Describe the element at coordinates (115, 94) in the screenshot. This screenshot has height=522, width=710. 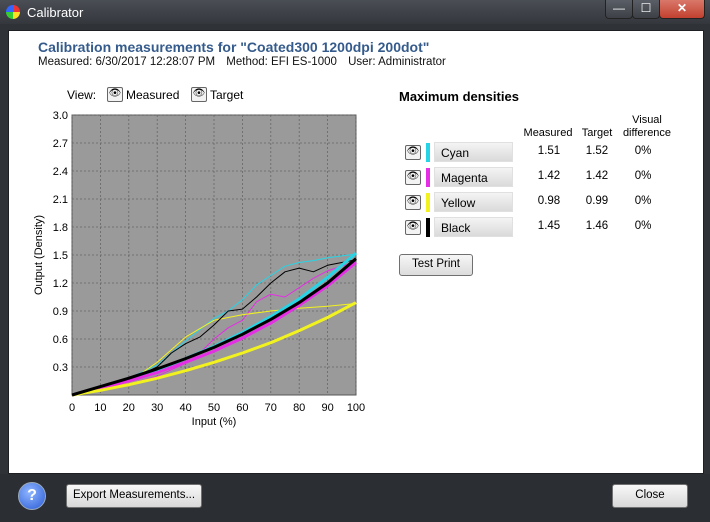
I see `toggle-measured-eye-icon: 👁` at that location.